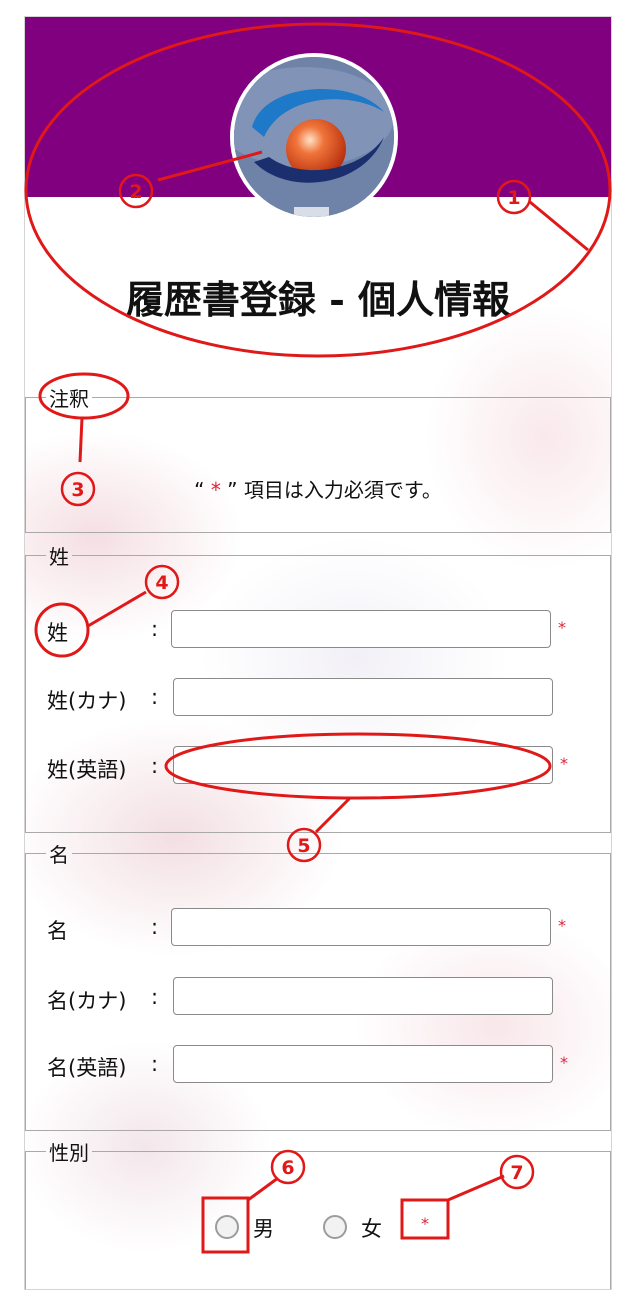  Describe the element at coordinates (335, 1227) in the screenshot. I see `gender-female-radio` at that location.